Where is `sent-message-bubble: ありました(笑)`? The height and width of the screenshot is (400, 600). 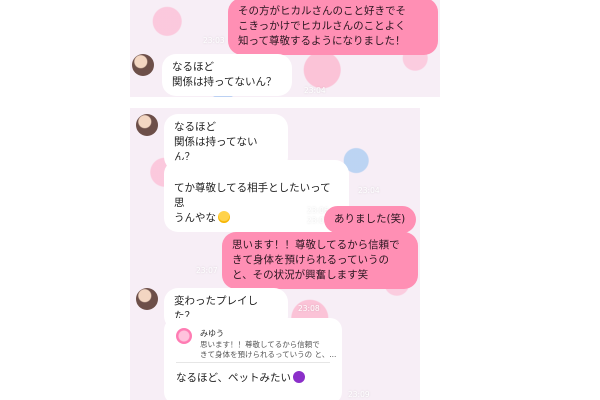
sent-message-bubble: ありました(笑) is located at coordinates (370, 219).